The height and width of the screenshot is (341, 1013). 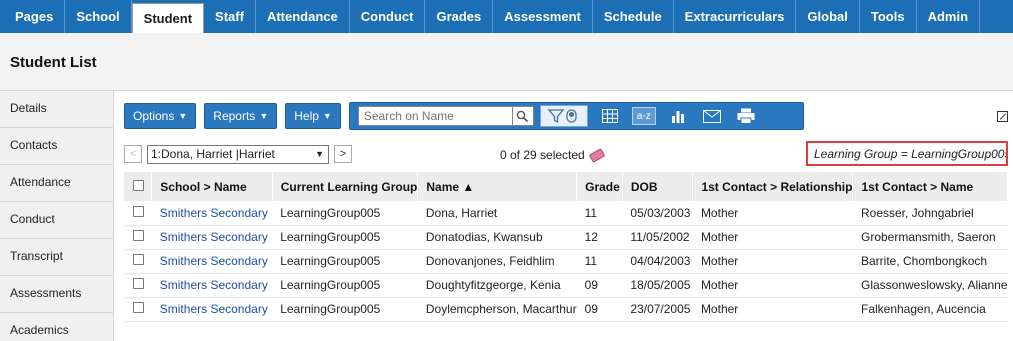 I want to click on tab-admin: Admin, so click(x=949, y=16).